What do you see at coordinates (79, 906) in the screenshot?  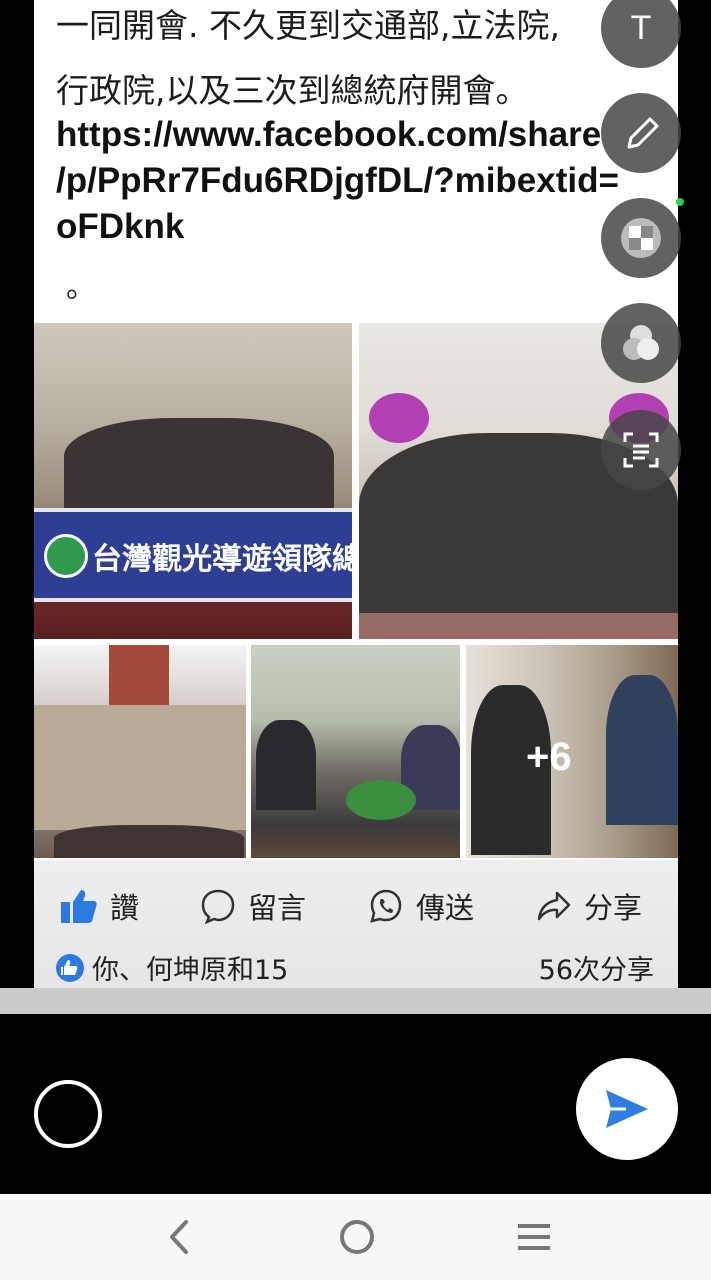 I see `thumbs-up-icon` at bounding box center [79, 906].